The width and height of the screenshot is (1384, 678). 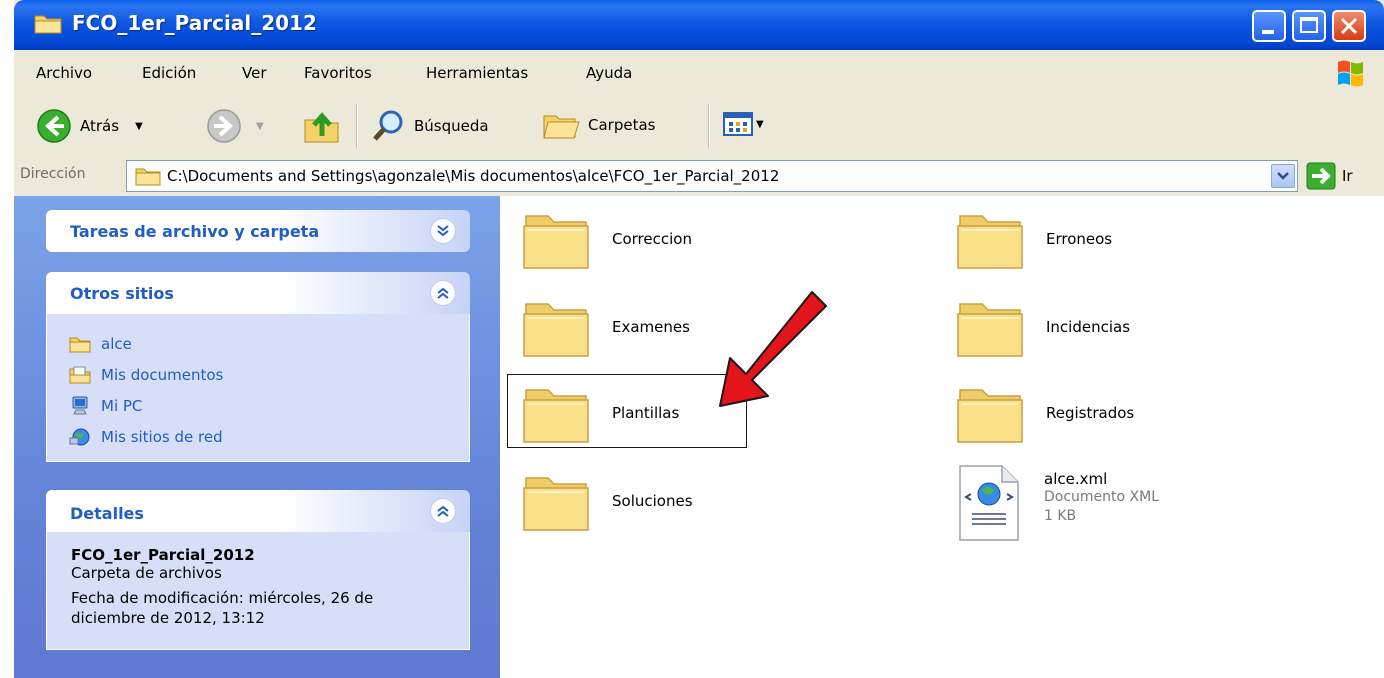 I want to click on folders-button: Carpetas, so click(x=597, y=125).